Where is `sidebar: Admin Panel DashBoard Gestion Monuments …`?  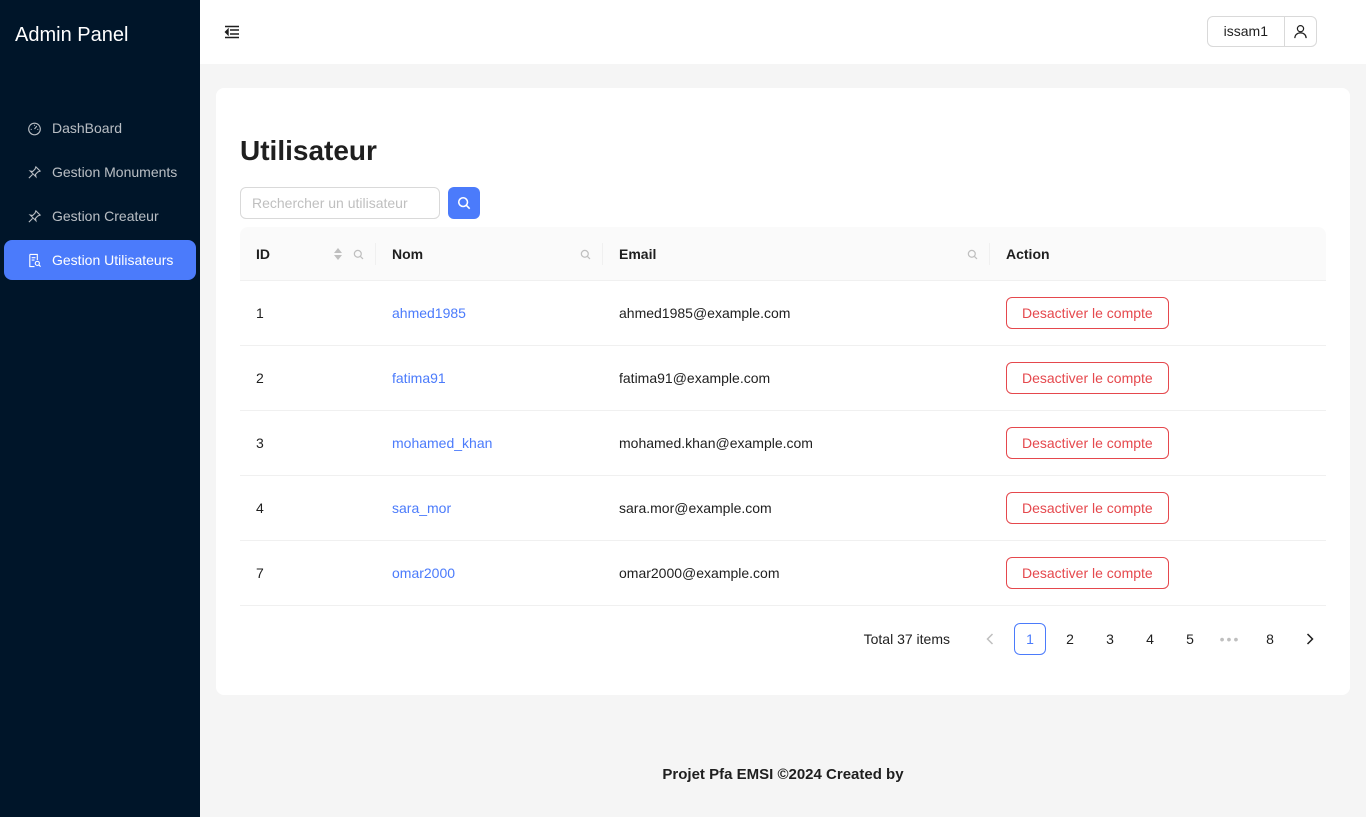
sidebar: Admin Panel DashBoard Gestion Monuments … is located at coordinates (100, 408).